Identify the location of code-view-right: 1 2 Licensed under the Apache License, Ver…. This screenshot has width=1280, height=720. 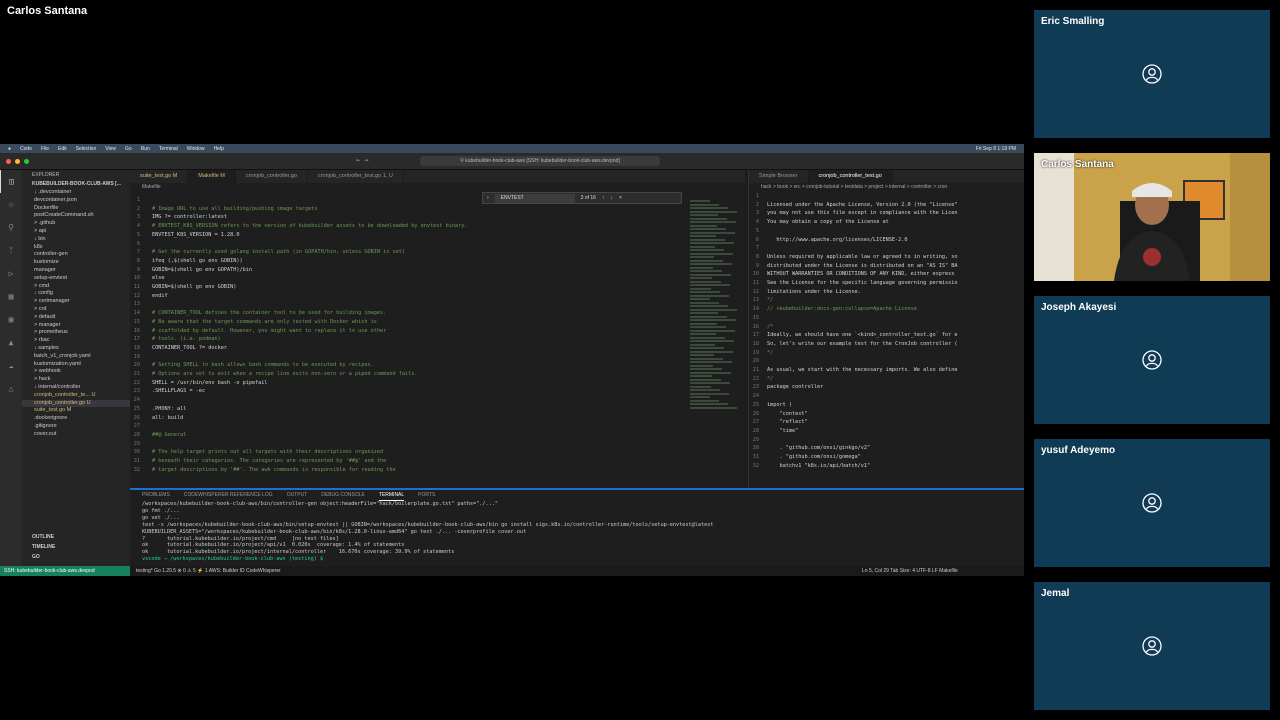
(869, 331).